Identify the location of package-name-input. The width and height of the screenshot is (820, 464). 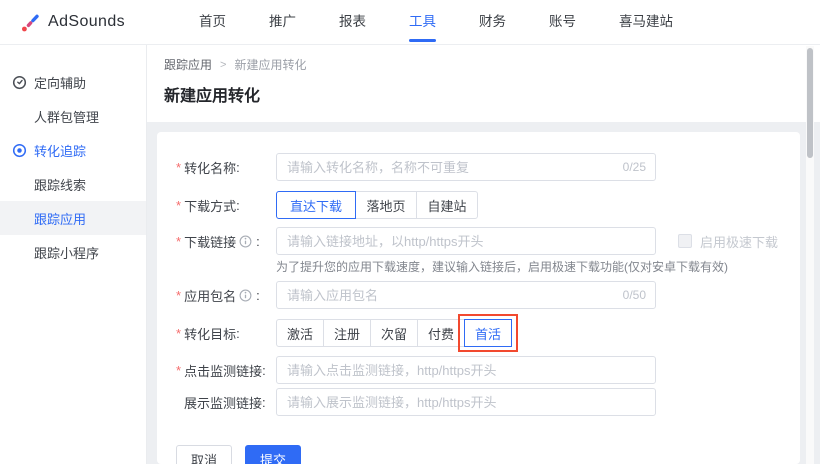
(466, 295).